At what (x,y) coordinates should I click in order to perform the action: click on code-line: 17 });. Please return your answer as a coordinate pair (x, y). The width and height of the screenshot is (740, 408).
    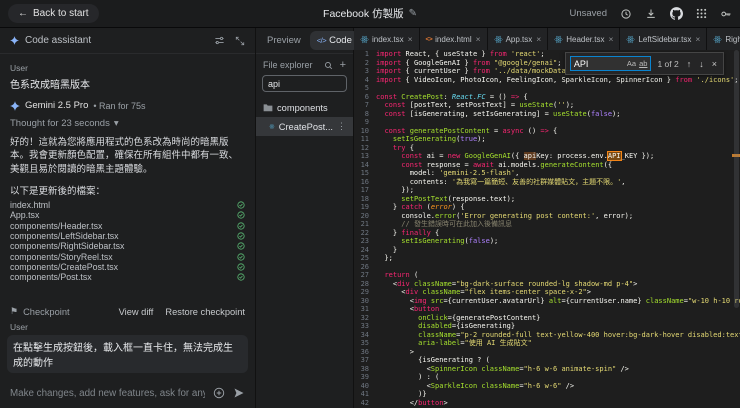
    Looking at the image, I should click on (547, 190).